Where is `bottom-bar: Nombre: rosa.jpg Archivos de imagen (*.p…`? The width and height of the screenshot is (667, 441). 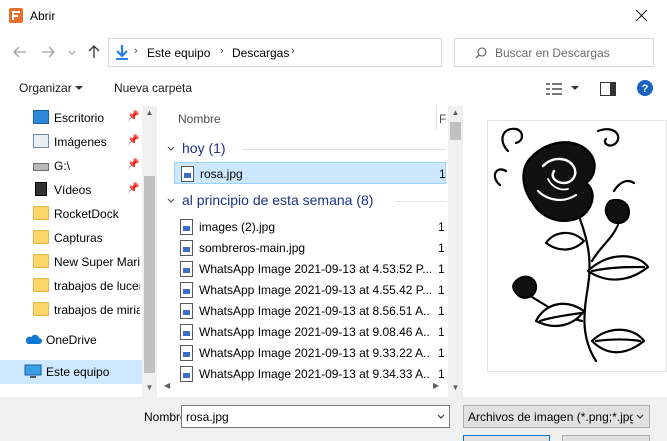 bottom-bar: Nombre: rosa.jpg Archivos de imagen (*.p… is located at coordinates (333, 419).